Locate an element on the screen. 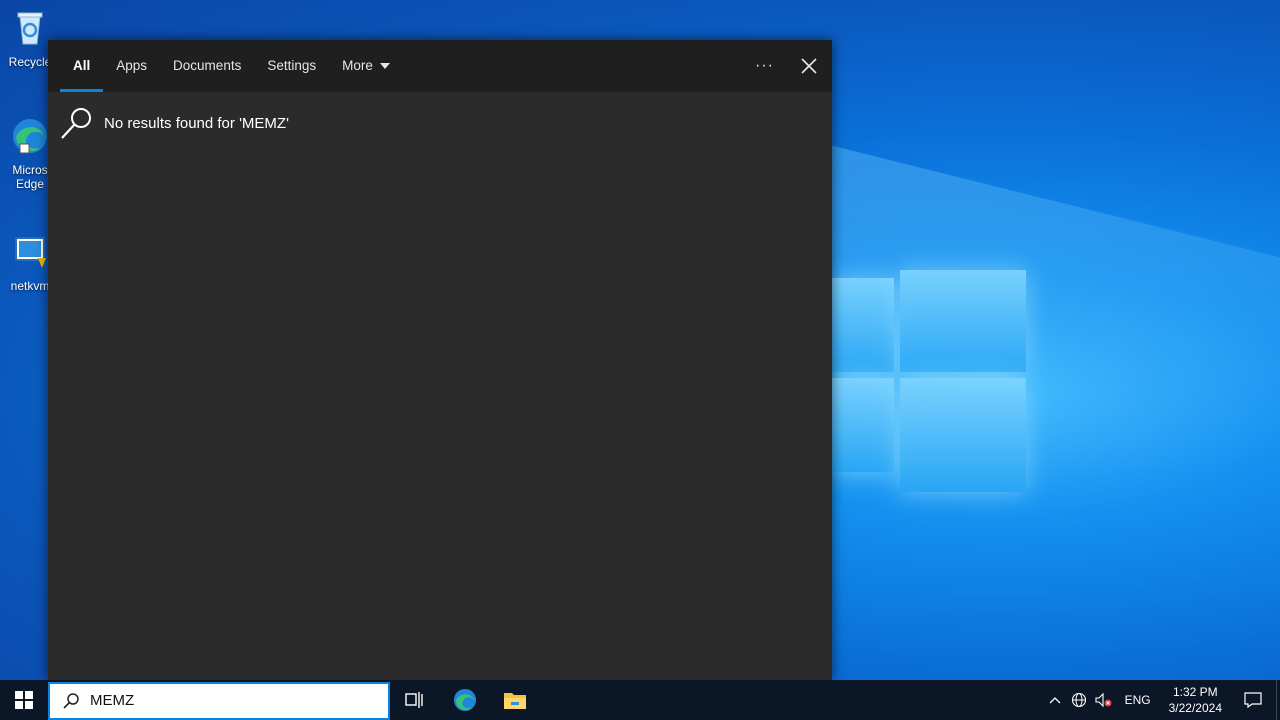 This screenshot has width=1280, height=720. tab-label: All is located at coordinates (82, 65).